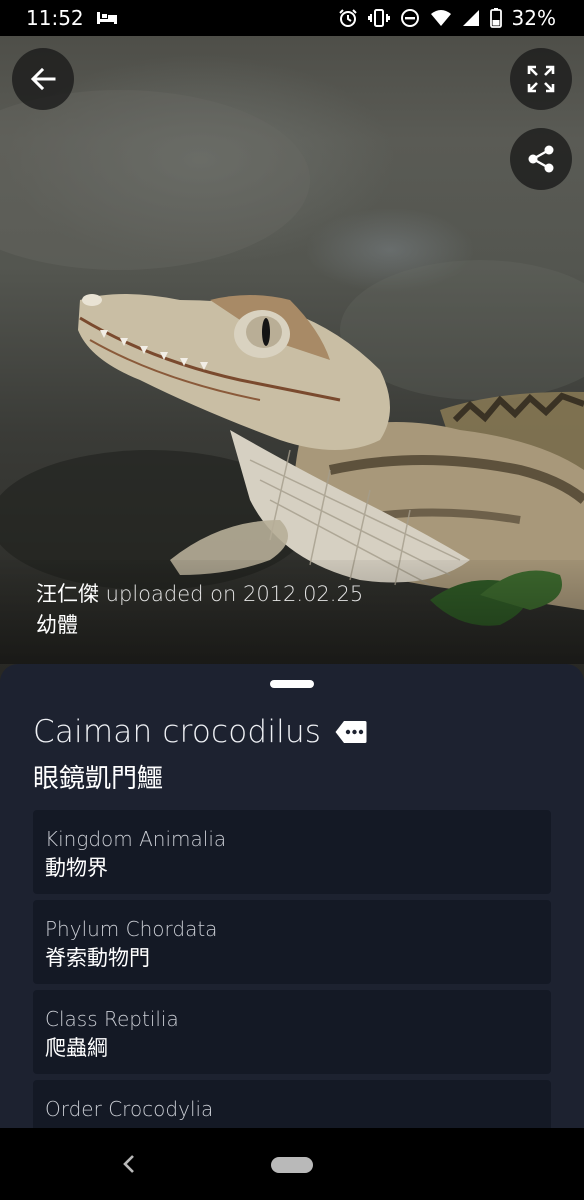 Image resolution: width=584 pixels, height=1200 pixels. I want to click on taxon-rank-label: Kingdom Animalia, so click(136, 839).